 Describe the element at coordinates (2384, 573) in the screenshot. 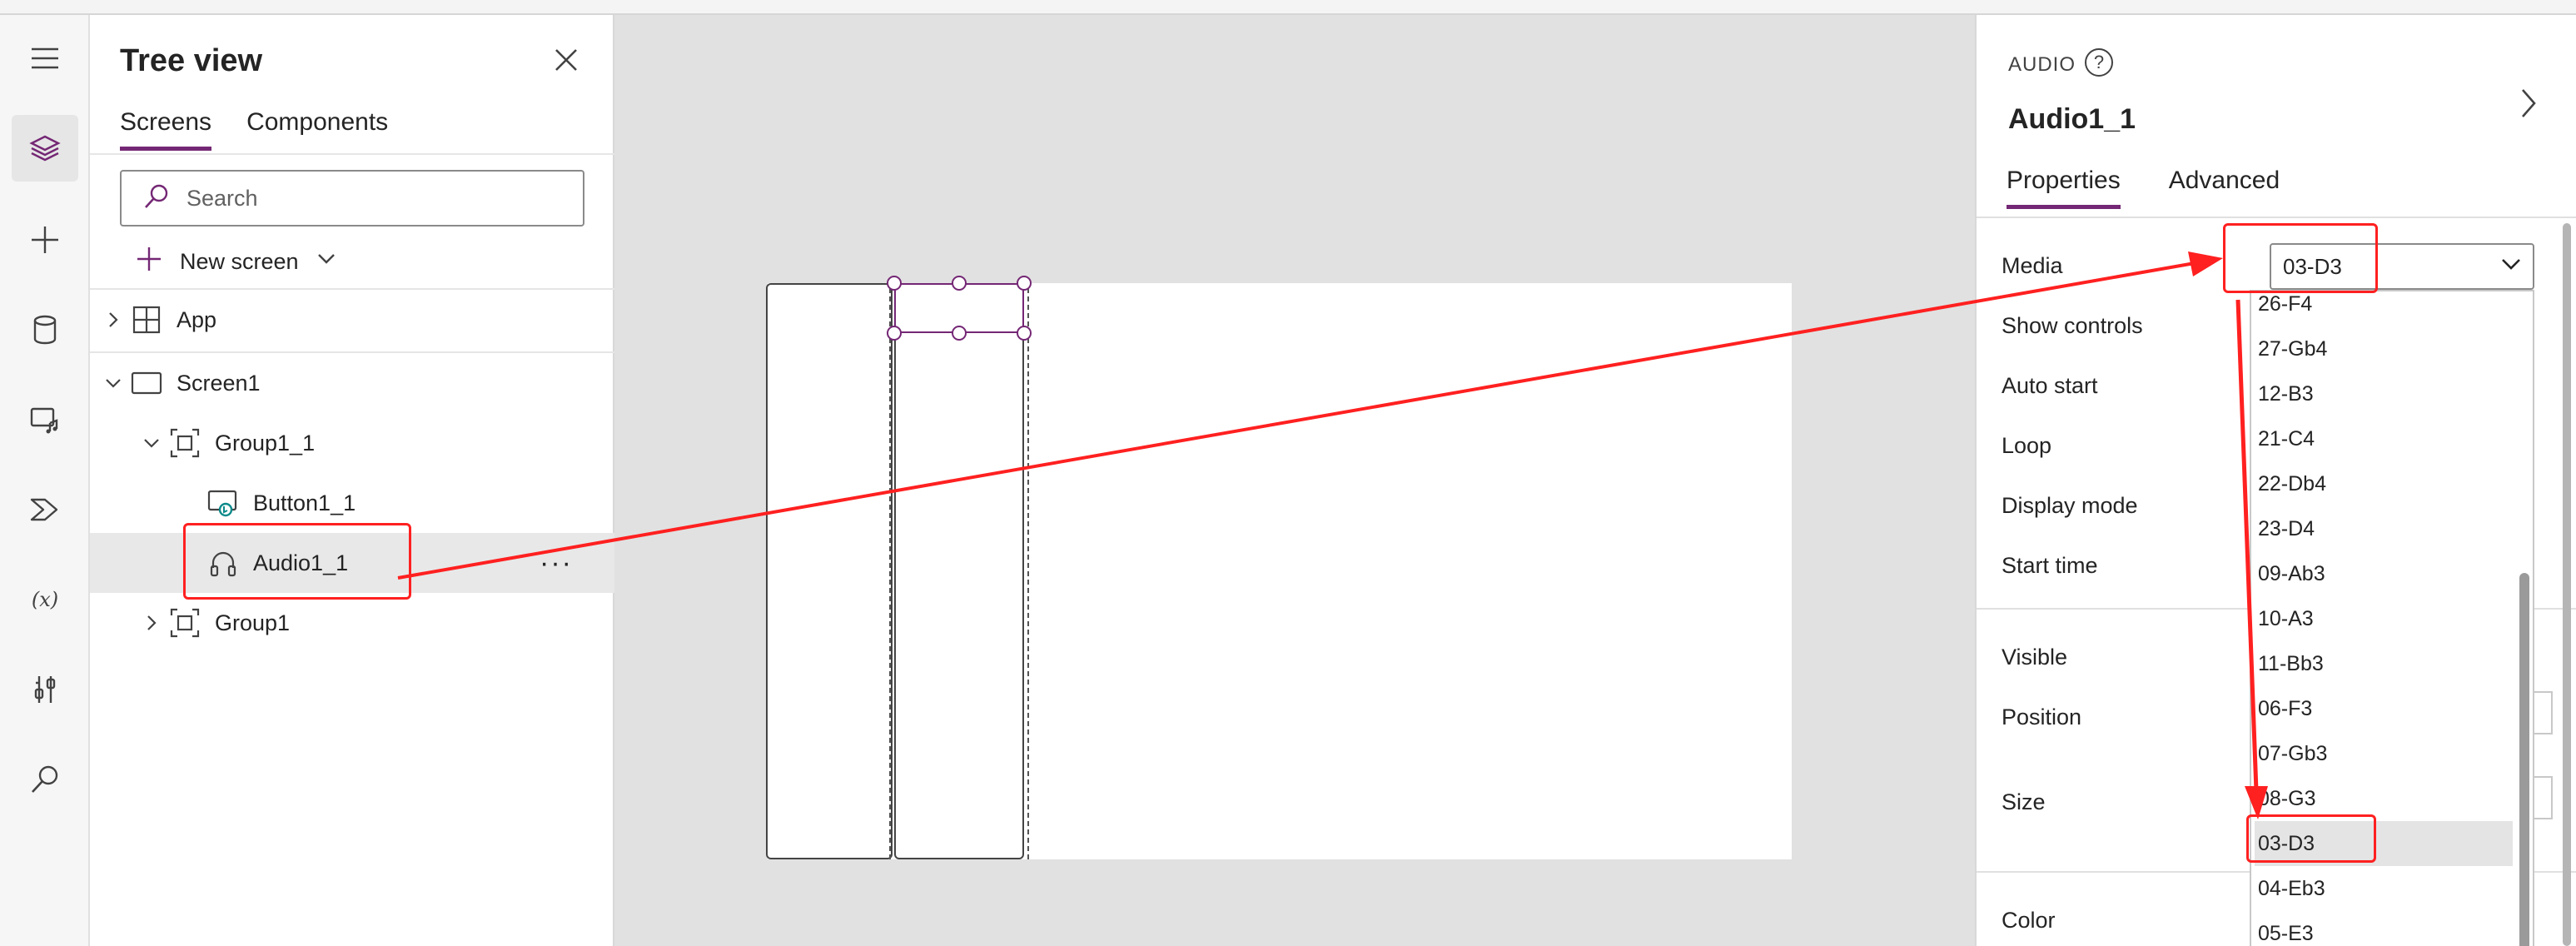

I see `media-option: 09-Ab3` at that location.